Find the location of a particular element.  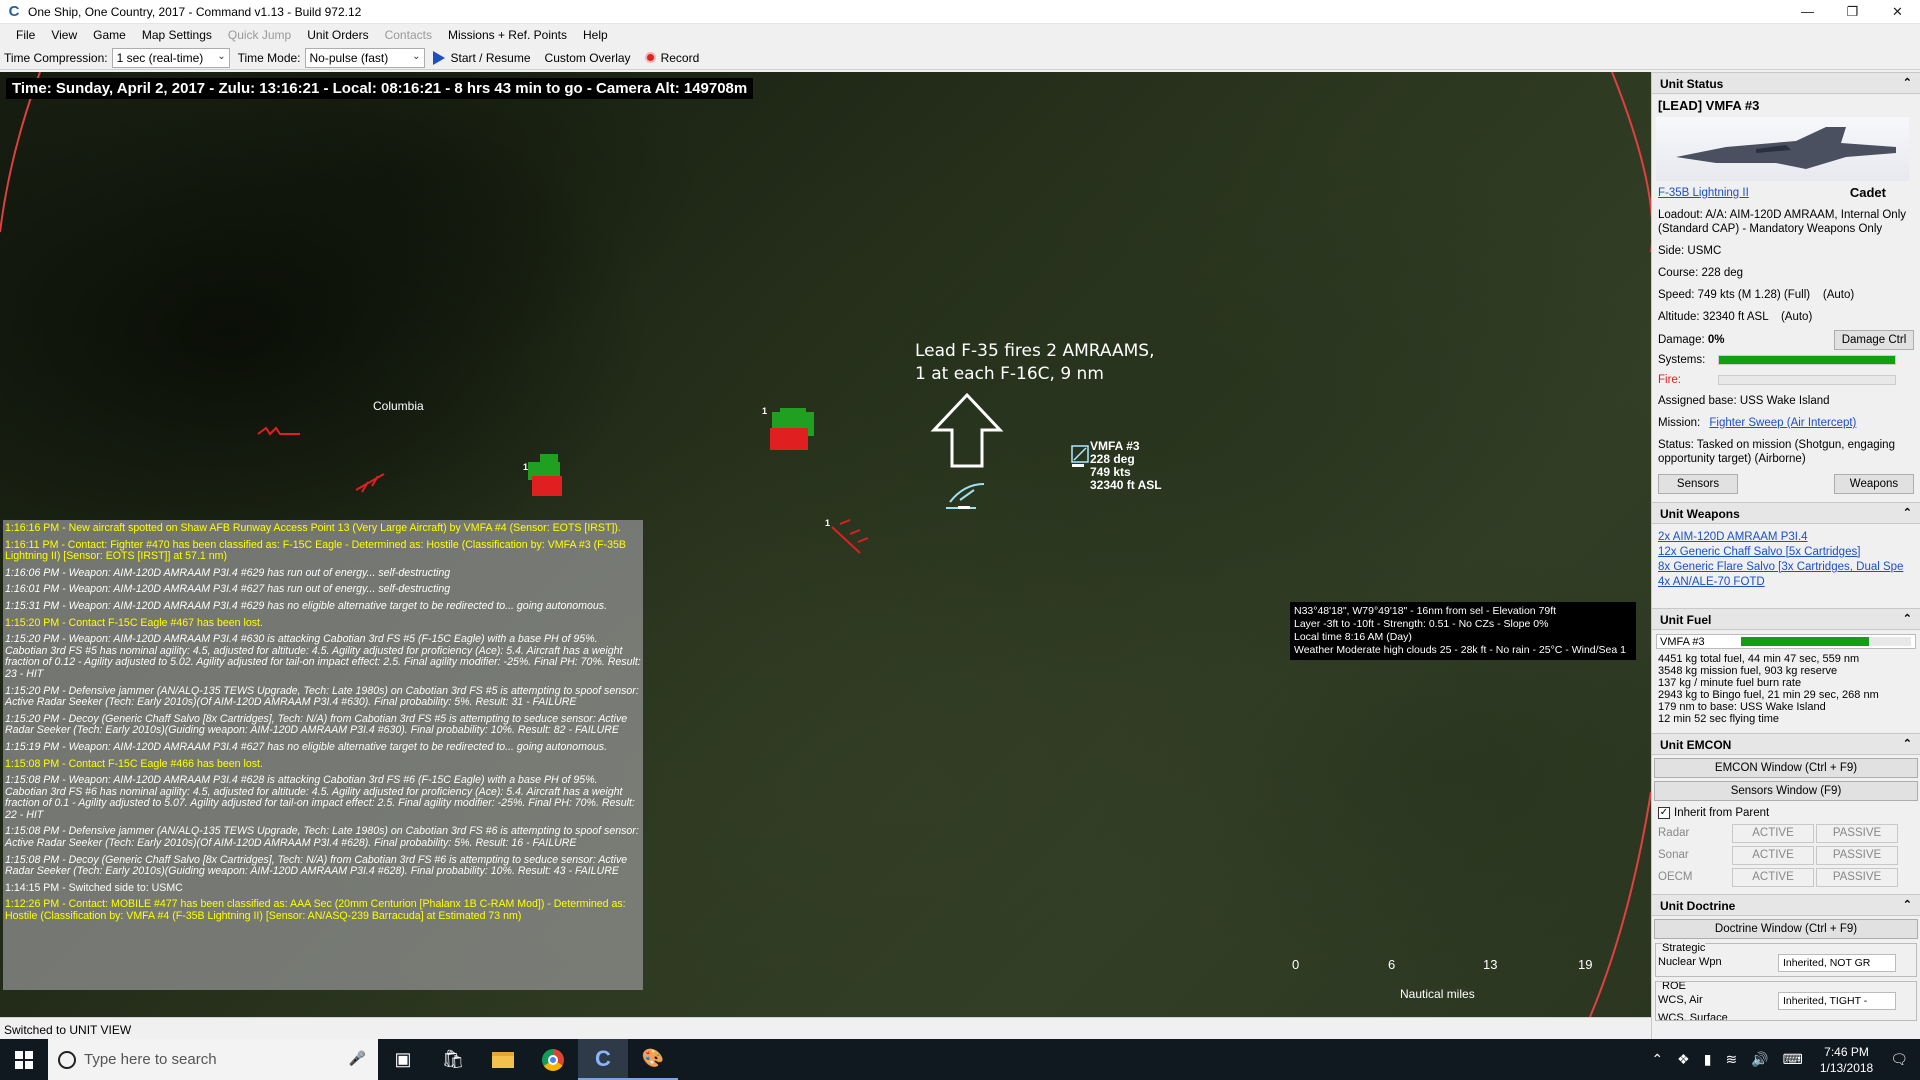

unit-weapons-header: Unit Weapons ⌃ is located at coordinates (1786, 513).